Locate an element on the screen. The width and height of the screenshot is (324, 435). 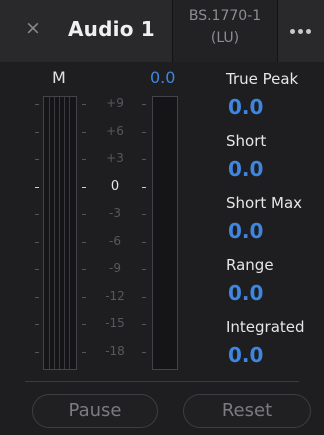
standard-unit: (LU) is located at coordinates (225, 38).